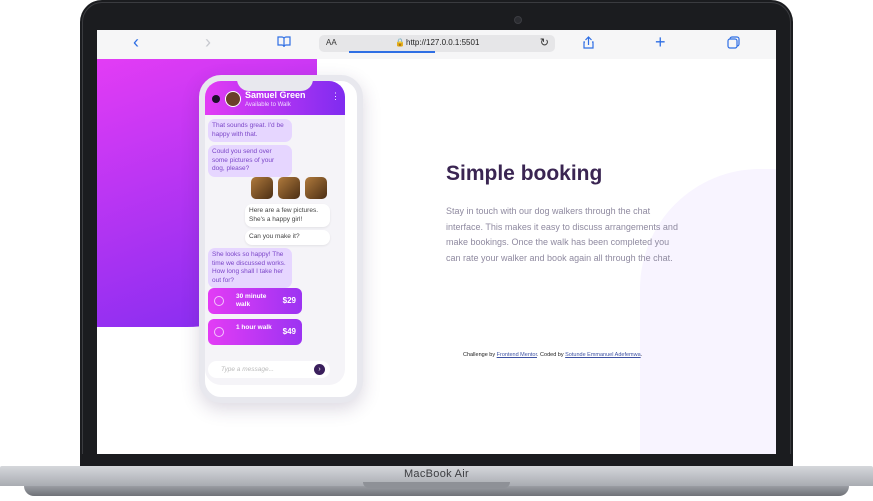 This screenshot has height=501, width=873. I want to click on back-icon, so click(216, 99).